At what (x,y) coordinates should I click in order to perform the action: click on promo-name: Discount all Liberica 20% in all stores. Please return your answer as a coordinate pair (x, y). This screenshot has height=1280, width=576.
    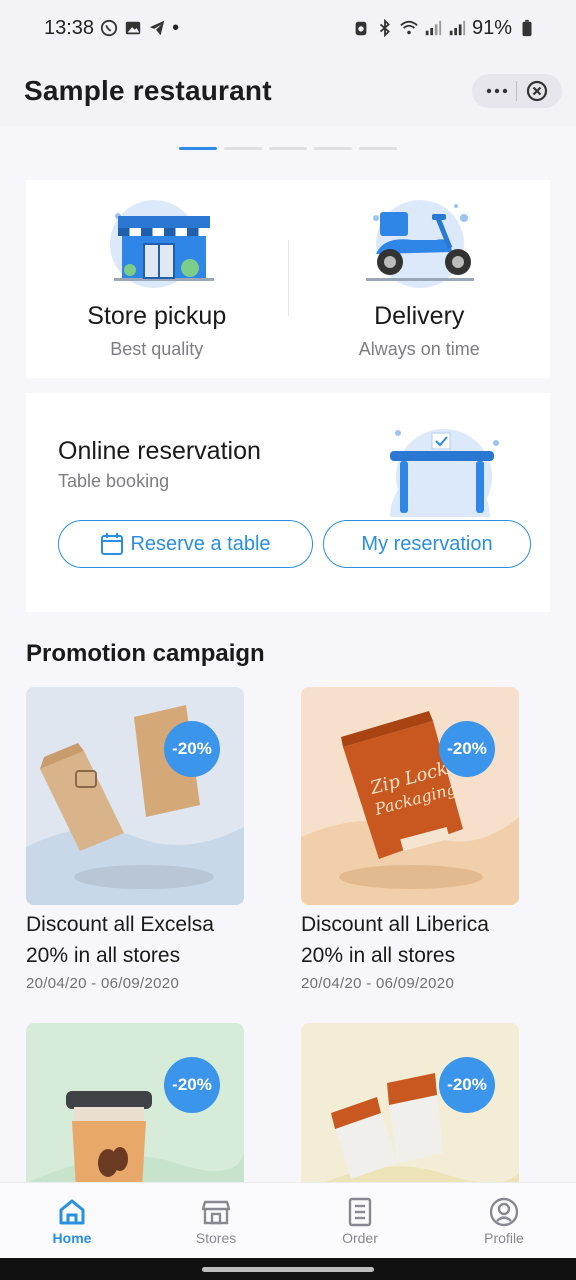
    Looking at the image, I should click on (395, 940).